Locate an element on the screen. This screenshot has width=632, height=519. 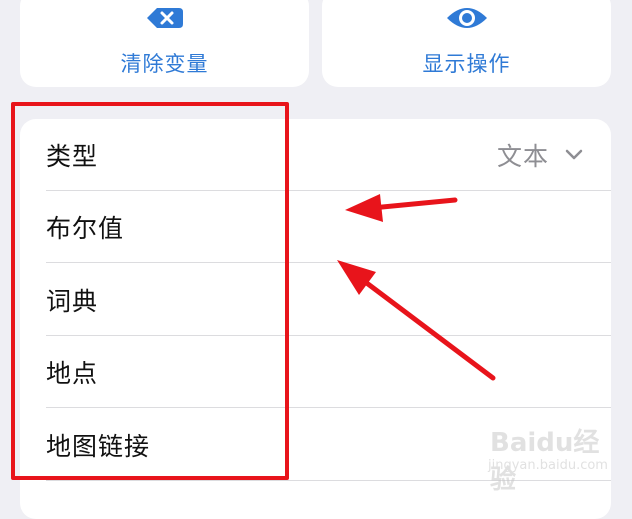
clear-variable-button: 清除变量 is located at coordinates (164, 43).